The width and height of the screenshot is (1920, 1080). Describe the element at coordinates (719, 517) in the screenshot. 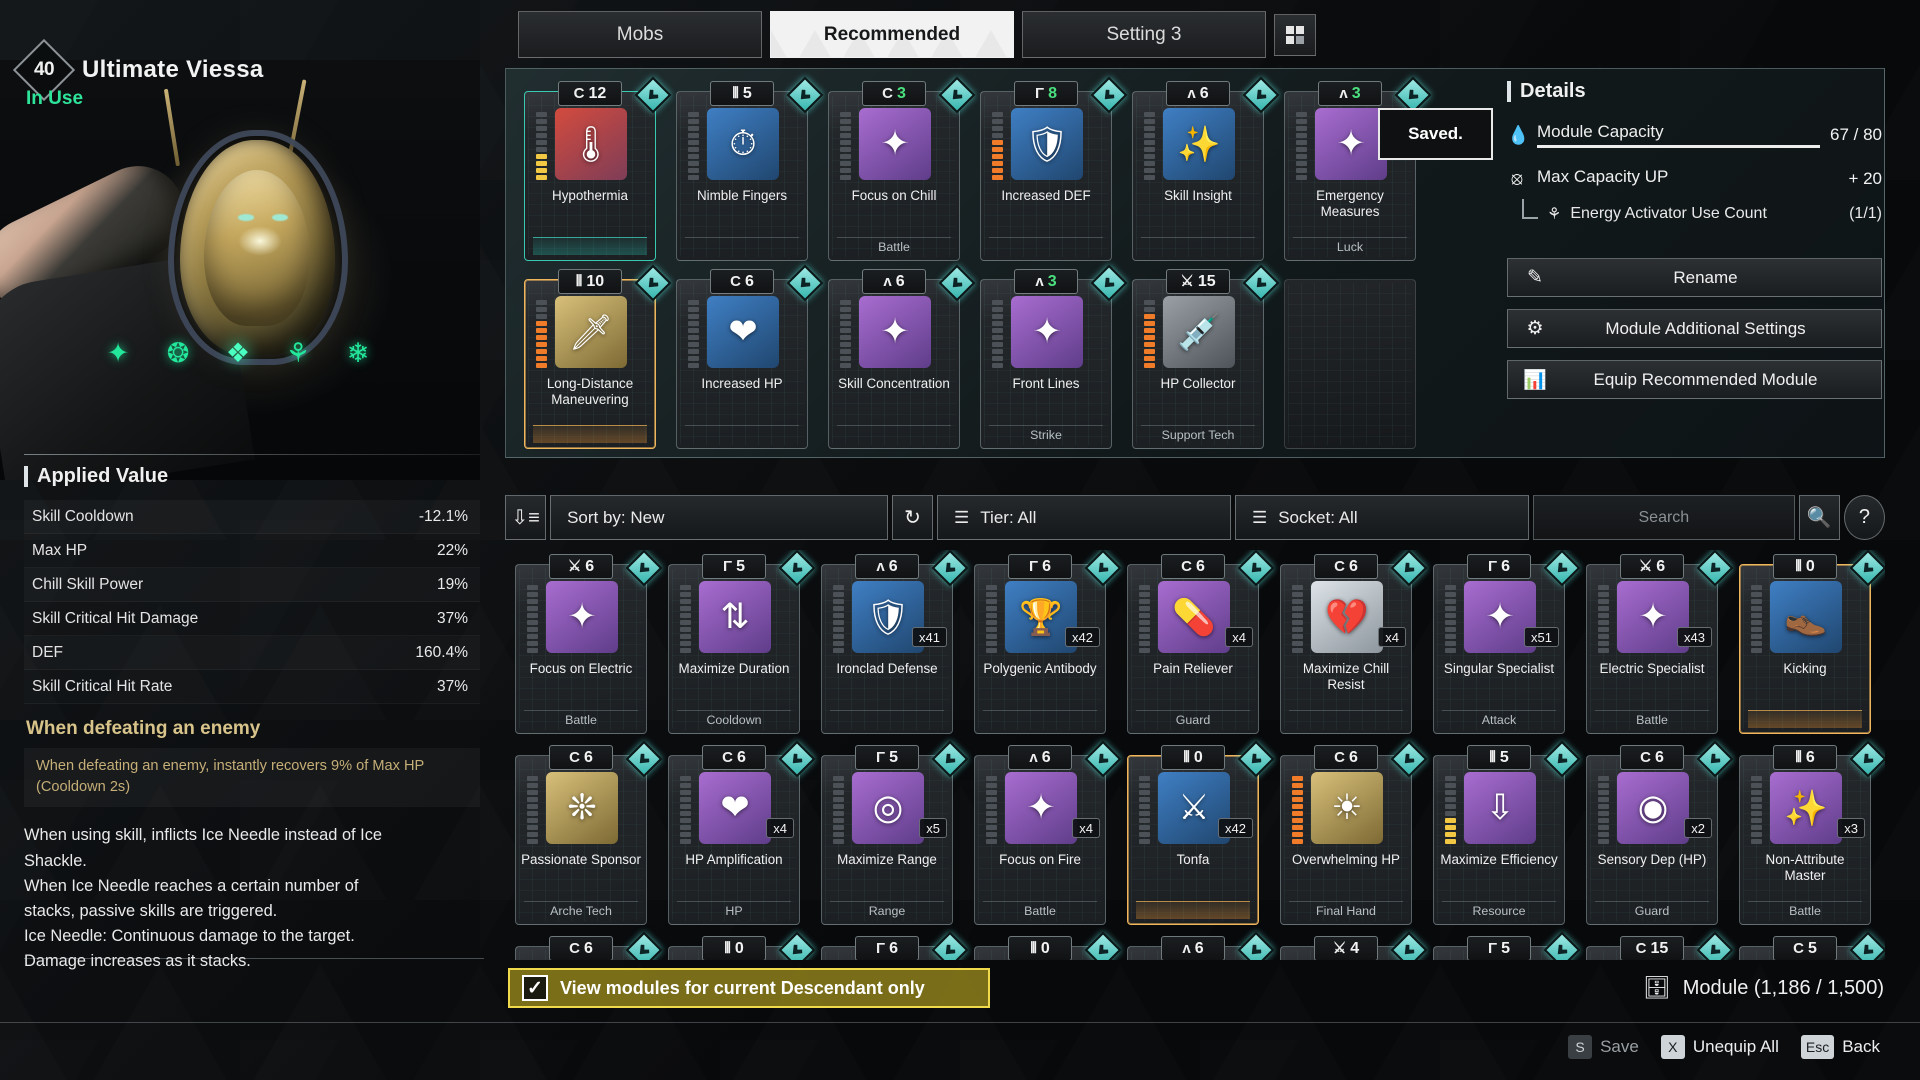

I see `sort-by-dropdown: Sort by: New` at that location.